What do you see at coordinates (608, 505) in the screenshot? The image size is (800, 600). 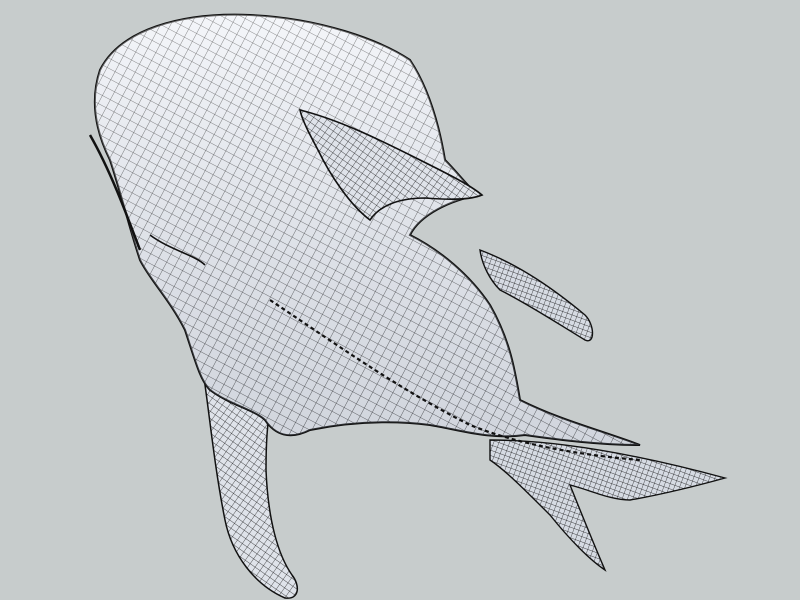 I see `tail-fin` at bounding box center [608, 505].